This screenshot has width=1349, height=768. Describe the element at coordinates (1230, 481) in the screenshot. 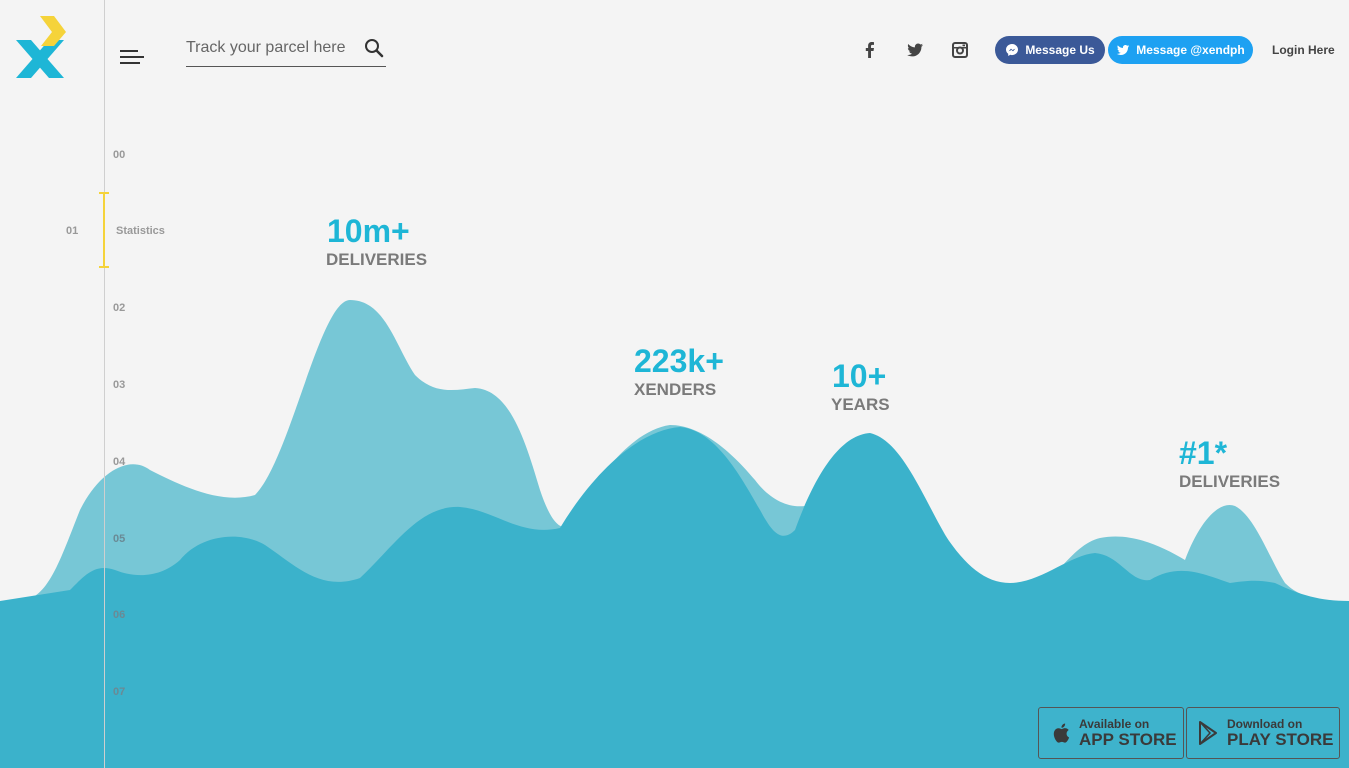

I see `stat-rank-label: DELIVERIES` at that location.